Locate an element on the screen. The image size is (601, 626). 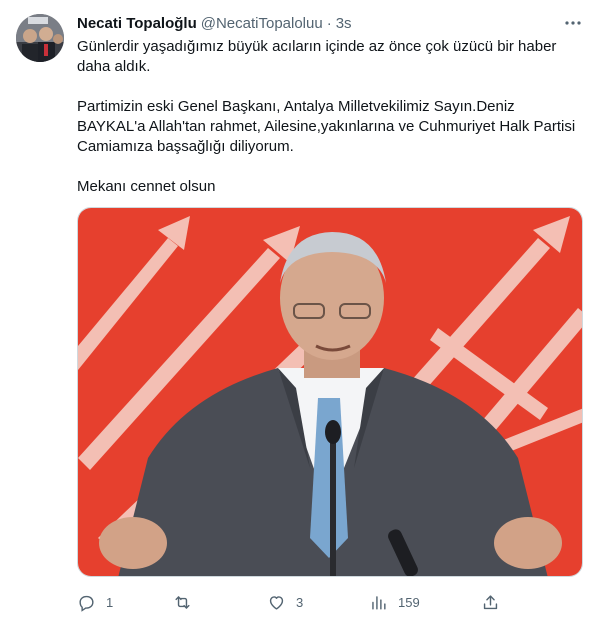
reply-count: 1 is located at coordinates (110, 602).